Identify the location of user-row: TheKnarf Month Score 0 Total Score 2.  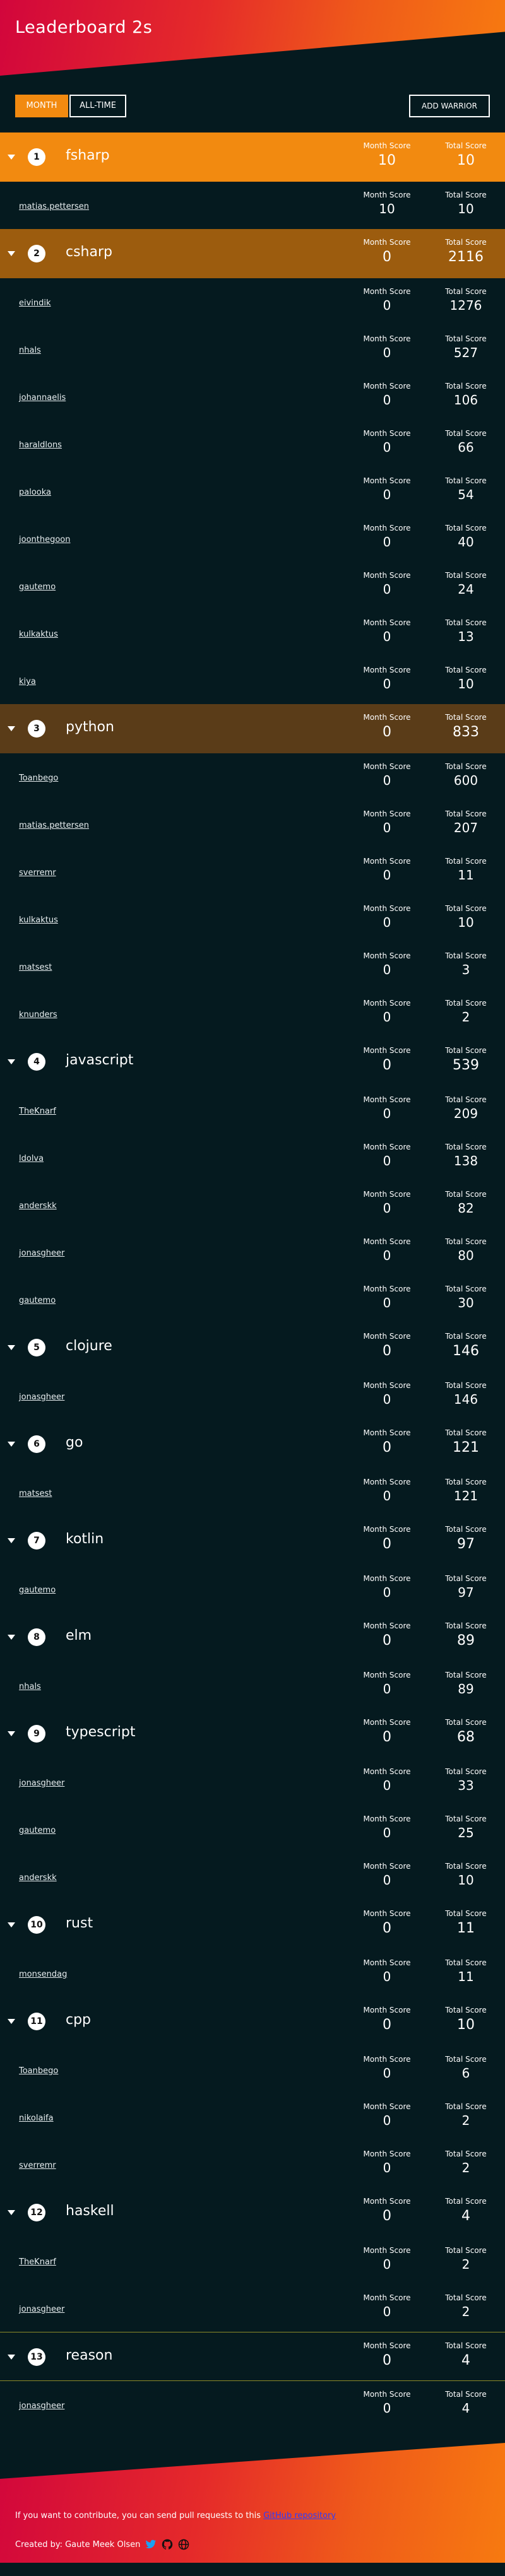
(252, 2261).